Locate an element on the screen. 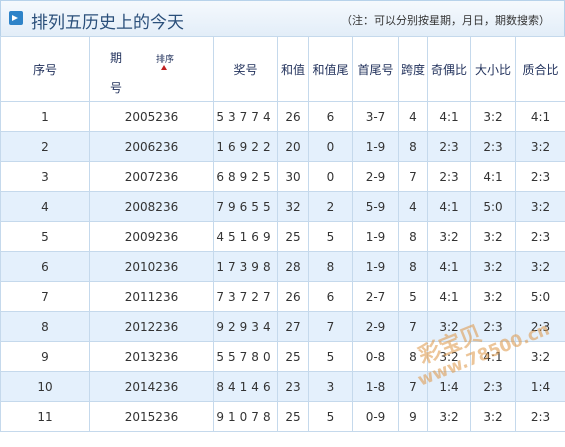 This screenshot has width=565, height=447. table-row: 2 2006236 16922 20 0 1-9 8 2:3 2:3 3:2 is located at coordinates (282, 146).